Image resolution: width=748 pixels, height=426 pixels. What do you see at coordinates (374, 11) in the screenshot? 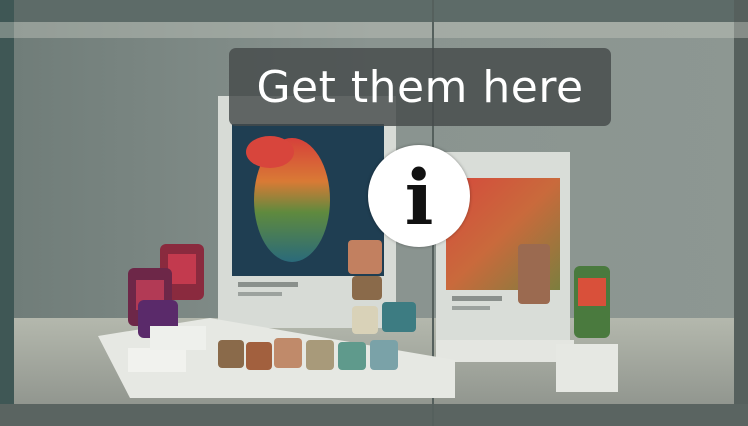
I see `top-frame` at bounding box center [374, 11].